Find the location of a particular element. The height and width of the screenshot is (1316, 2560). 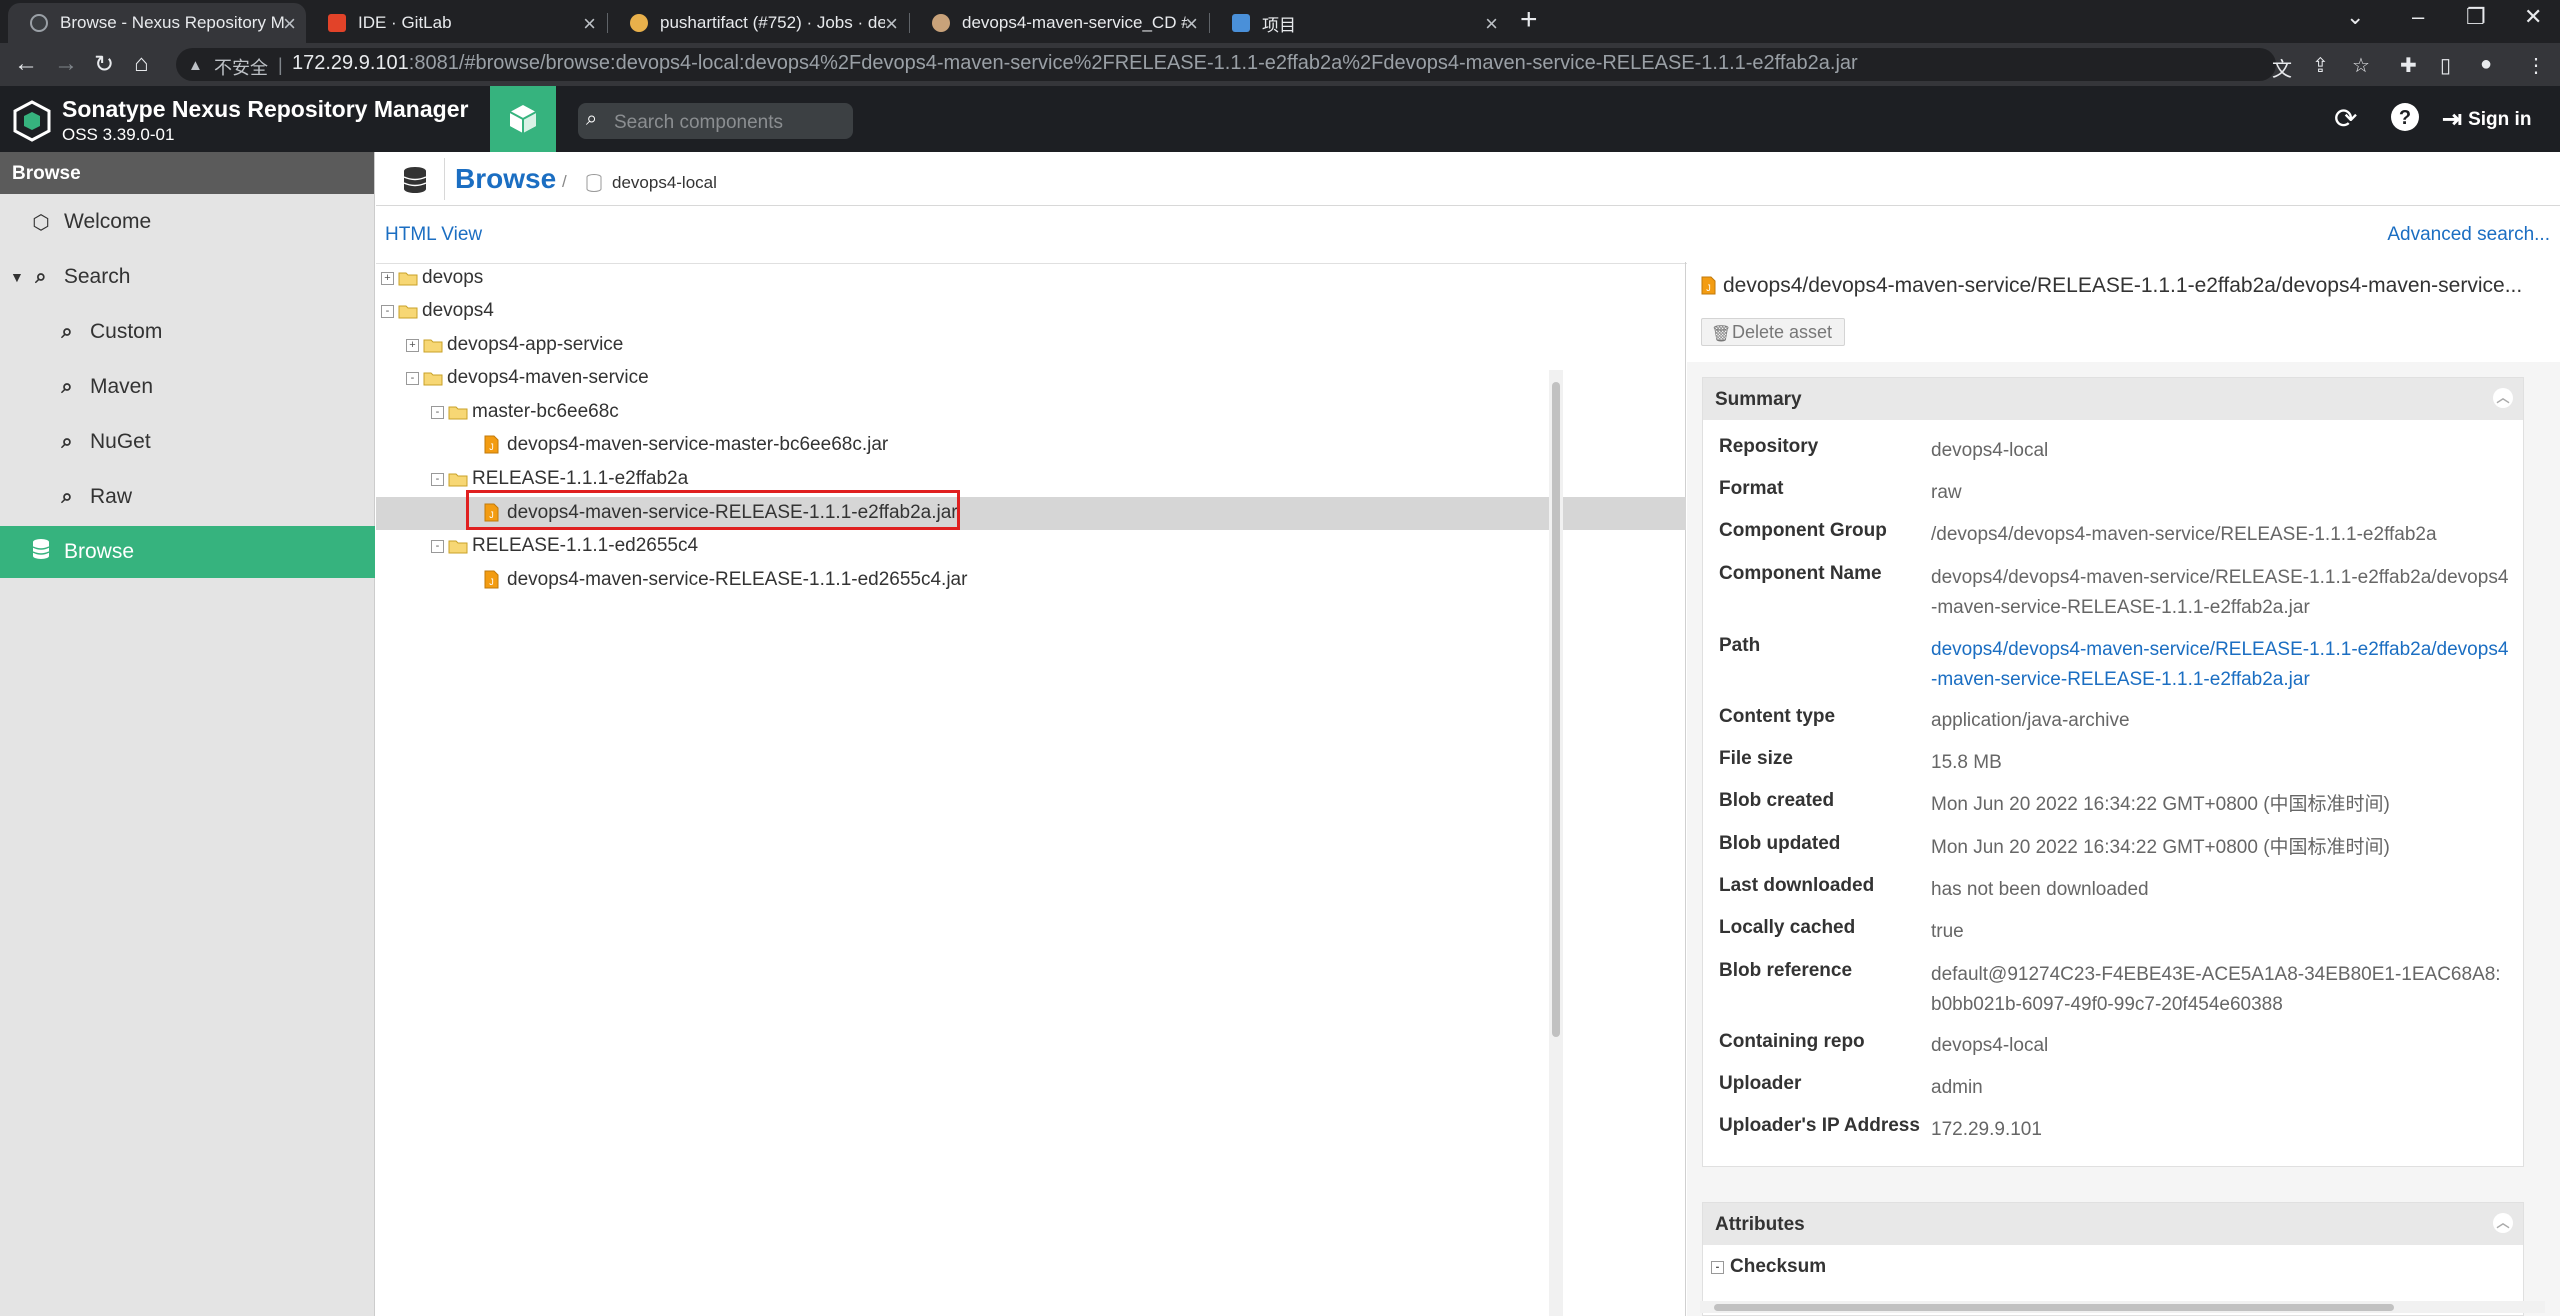

detail-vertical-scrollbar is located at coordinates (1556, 843).